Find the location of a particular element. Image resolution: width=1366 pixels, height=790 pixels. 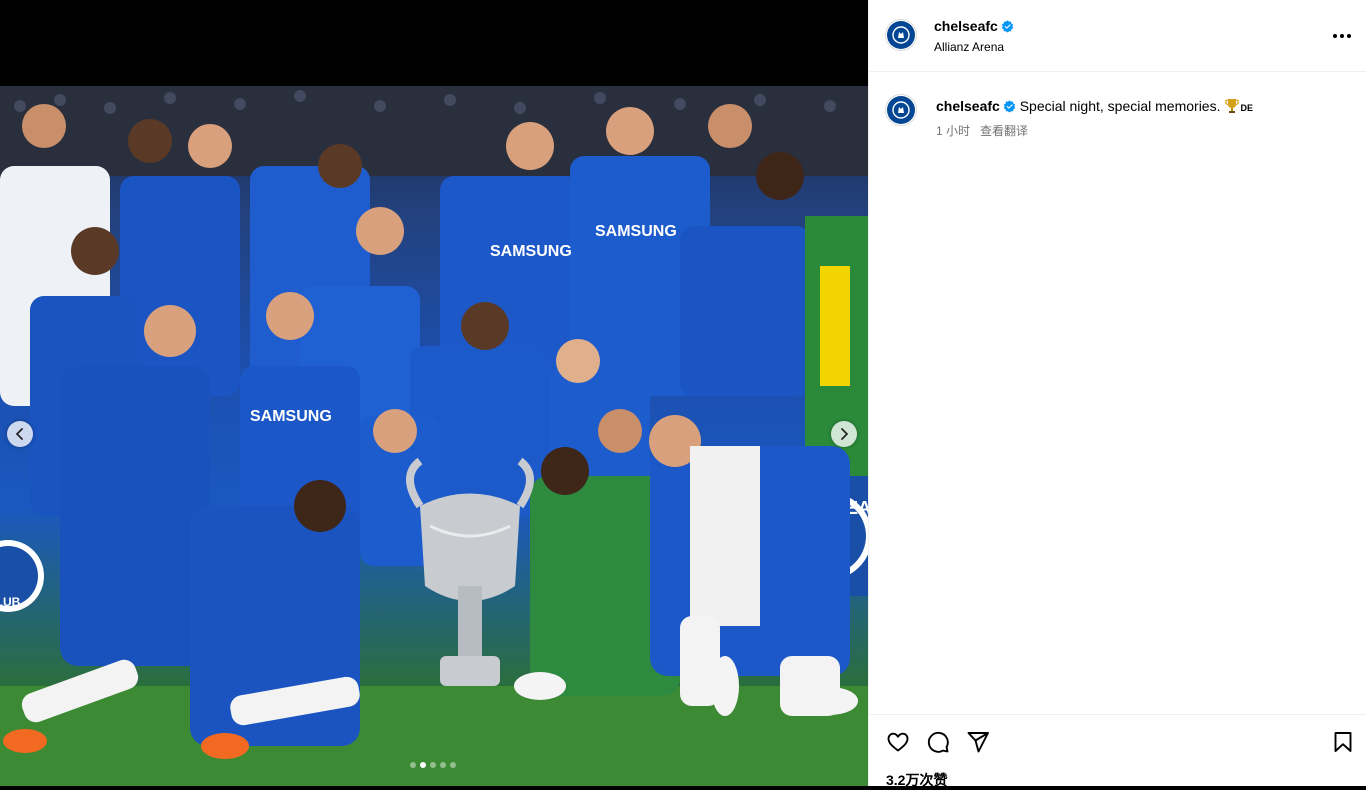

save-button is located at coordinates (1343, 742).